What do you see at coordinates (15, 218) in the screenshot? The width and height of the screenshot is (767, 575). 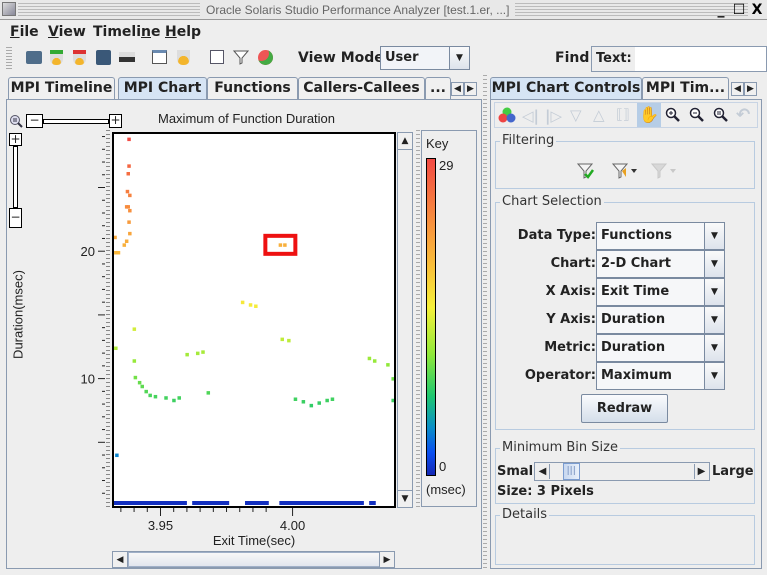 I see `y-zoom-out-button: −` at bounding box center [15, 218].